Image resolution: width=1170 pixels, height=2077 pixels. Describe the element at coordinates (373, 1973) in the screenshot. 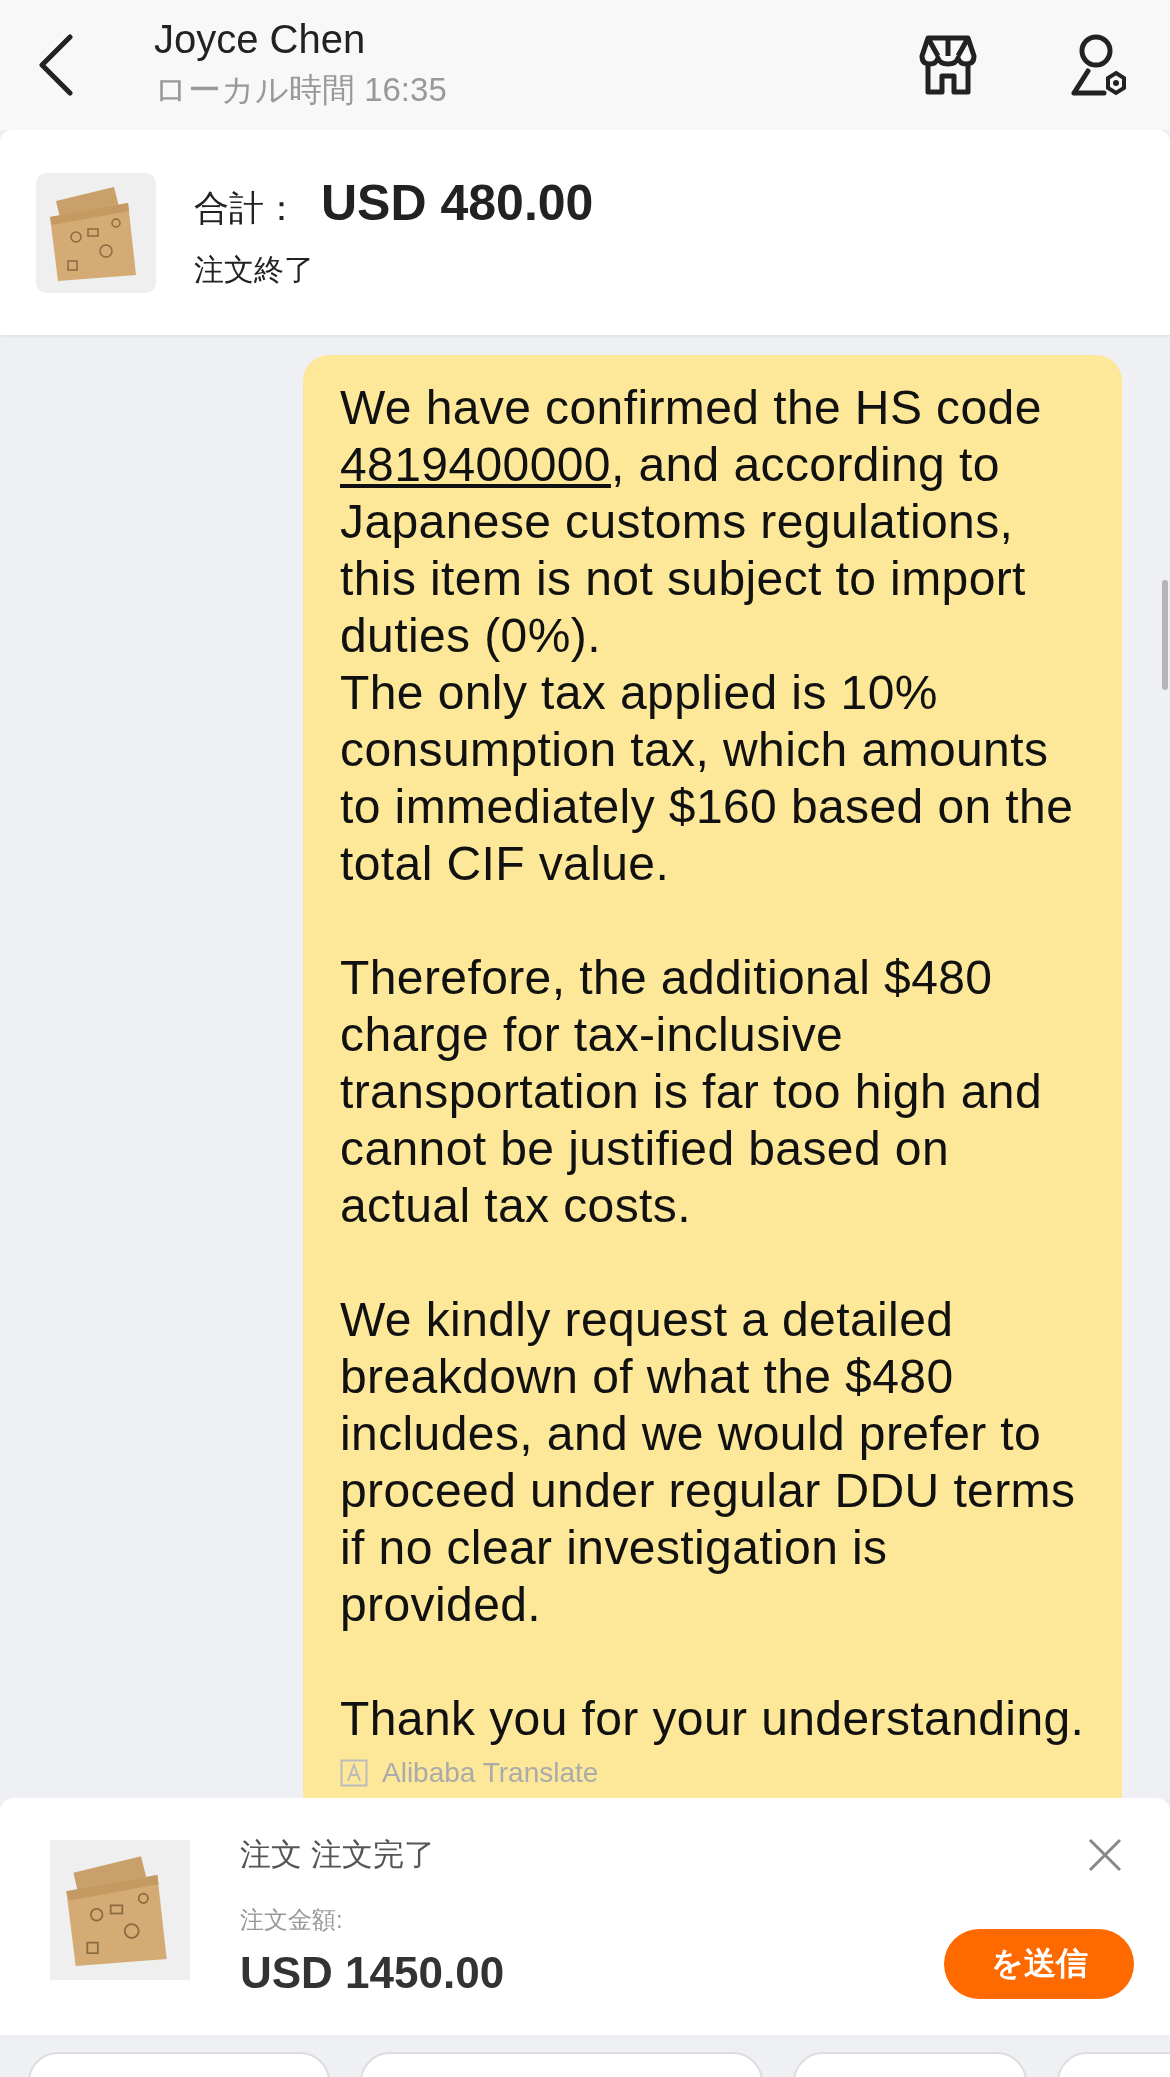

I see `order-amount: USD 1450.00` at that location.